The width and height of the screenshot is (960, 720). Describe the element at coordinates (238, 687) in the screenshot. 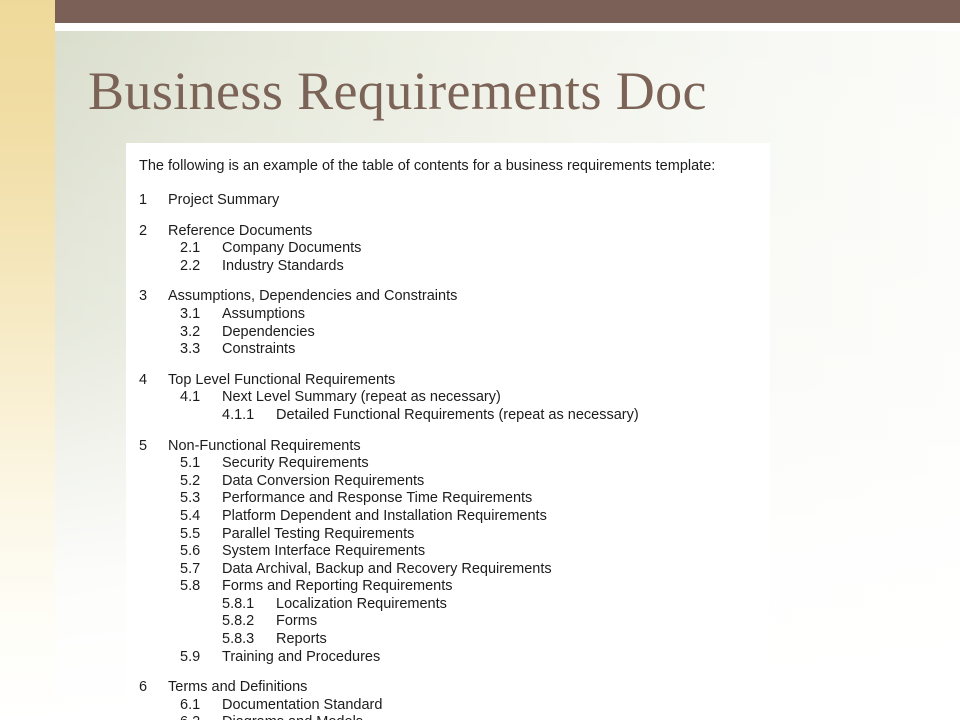

I see `toc-item-label: Terms and Definitions` at that location.